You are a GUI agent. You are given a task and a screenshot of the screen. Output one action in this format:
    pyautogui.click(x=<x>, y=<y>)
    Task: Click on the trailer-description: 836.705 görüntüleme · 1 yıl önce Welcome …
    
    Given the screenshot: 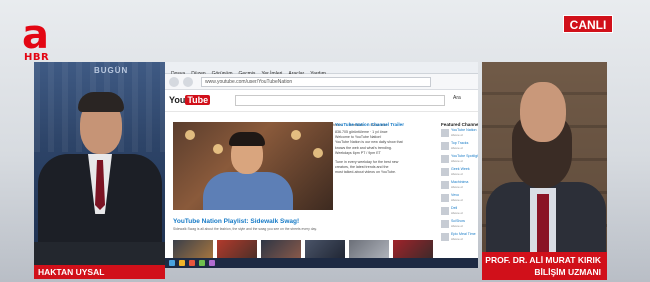 What is the action you would take?
    pyautogui.click(x=385, y=153)
    